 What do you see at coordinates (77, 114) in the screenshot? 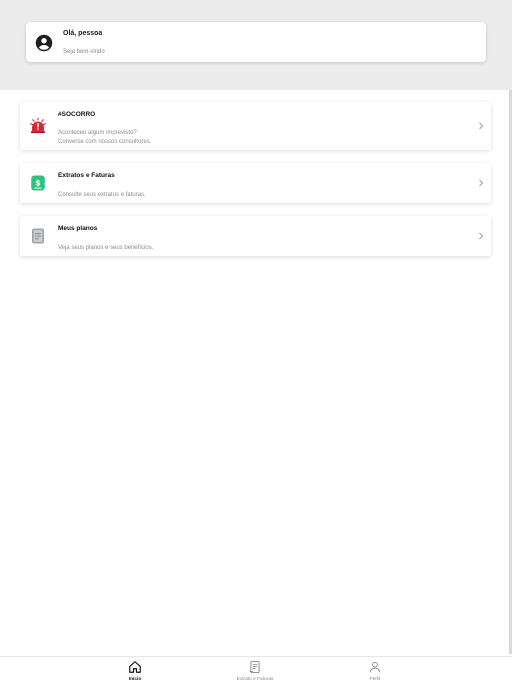
I see `card-title: #SOCORRO` at bounding box center [77, 114].